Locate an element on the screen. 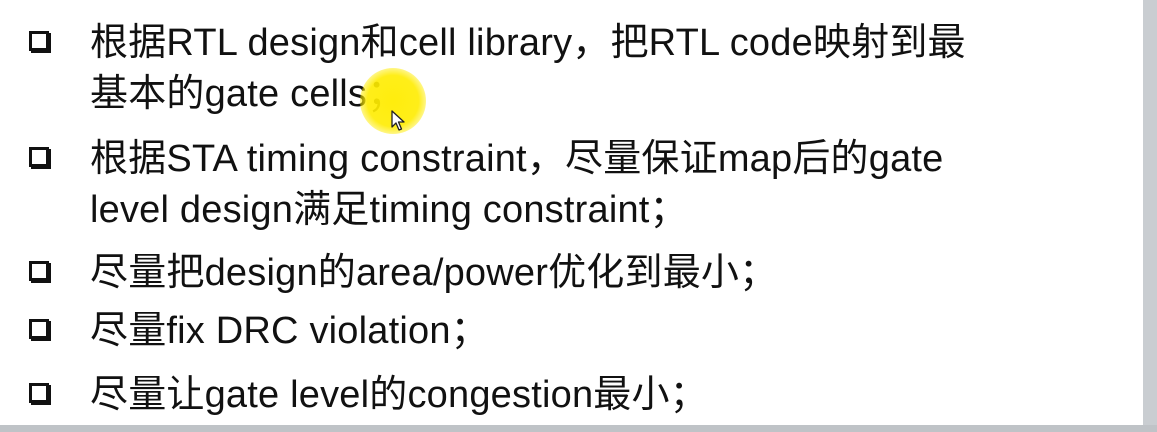 Image resolution: width=1157 pixels, height=432 pixels. list-item-line: 根据RTL design和cell library，把RTL code映射到最 is located at coordinates (528, 43).